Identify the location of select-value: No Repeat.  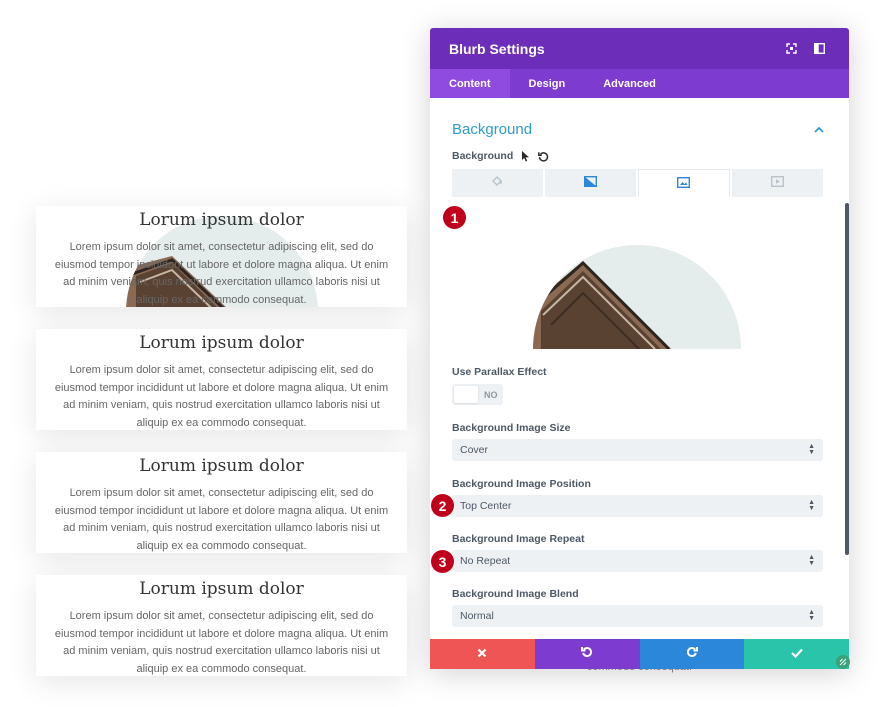
(485, 561).